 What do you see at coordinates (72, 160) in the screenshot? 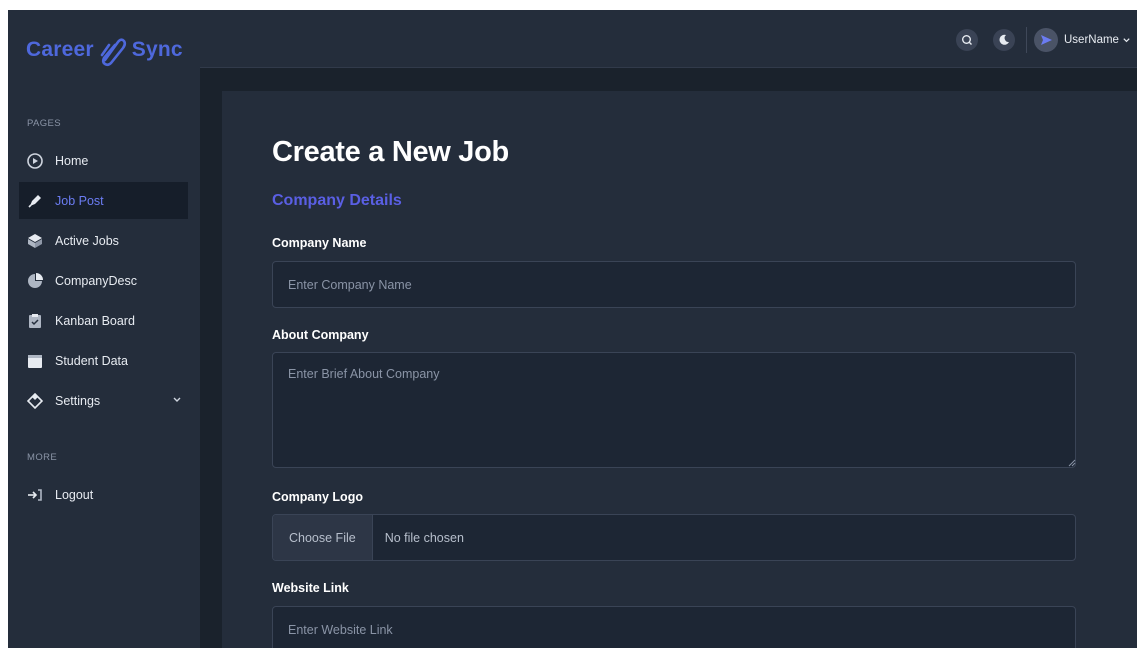
I see `sidebar-item-label: Home` at bounding box center [72, 160].